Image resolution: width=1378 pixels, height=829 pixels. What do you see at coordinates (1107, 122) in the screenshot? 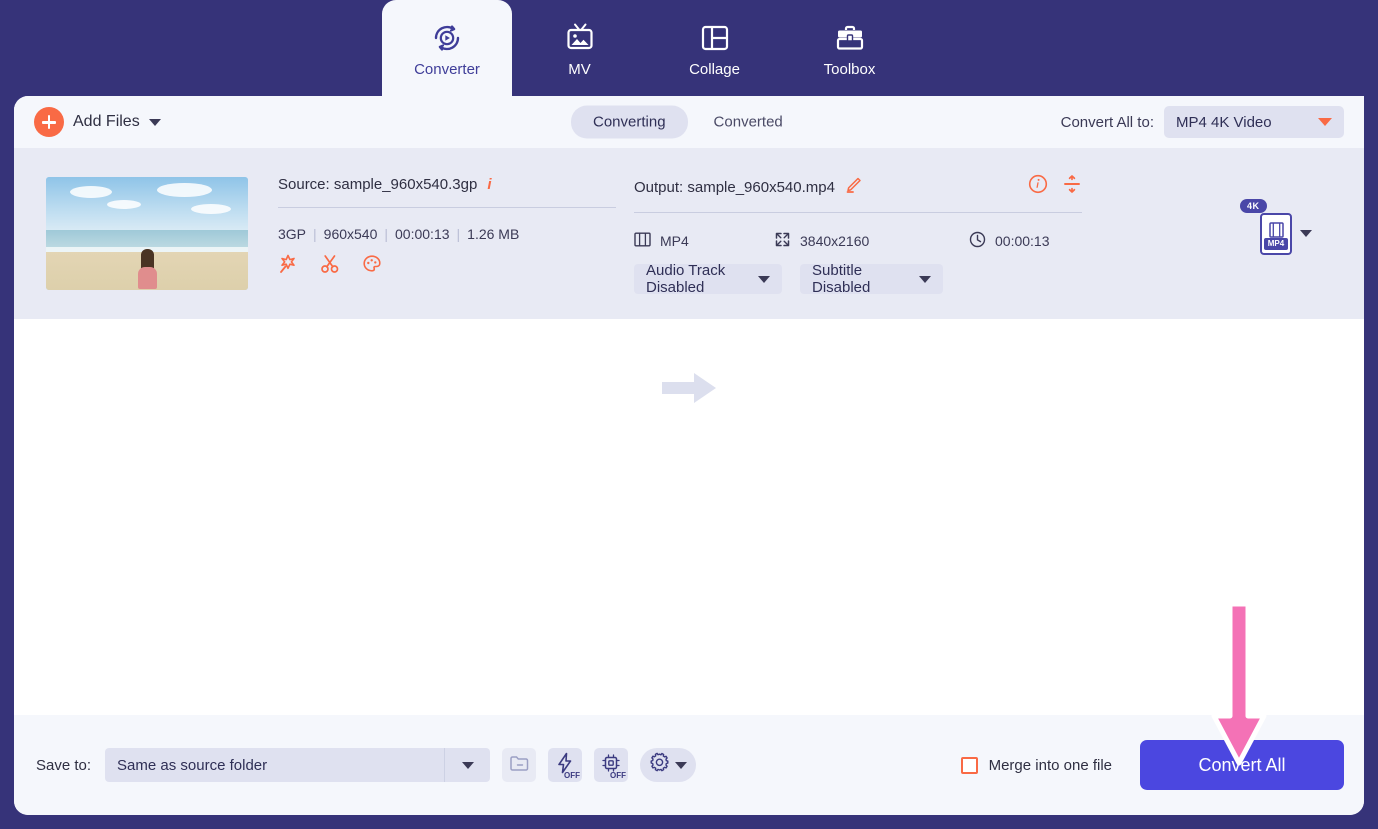
I see `convert-all-to-label: Convert All to:` at bounding box center [1107, 122].